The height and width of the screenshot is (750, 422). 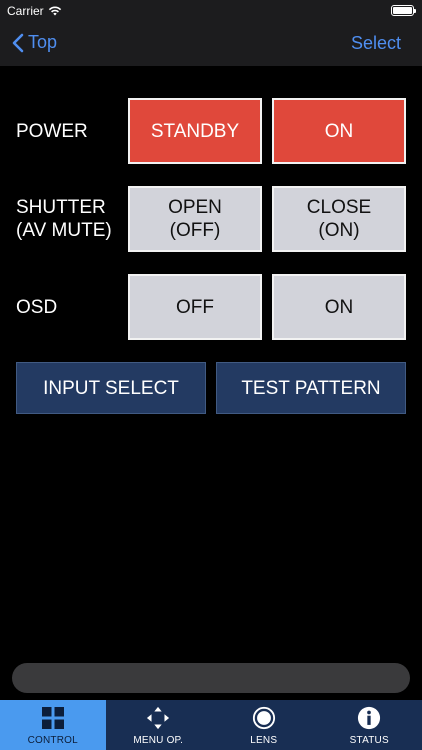 I want to click on tab-status-label: STATUS, so click(x=369, y=740).